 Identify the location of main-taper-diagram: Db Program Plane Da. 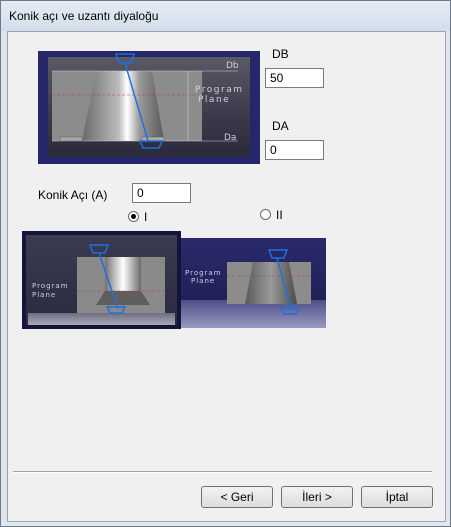
(149, 107).